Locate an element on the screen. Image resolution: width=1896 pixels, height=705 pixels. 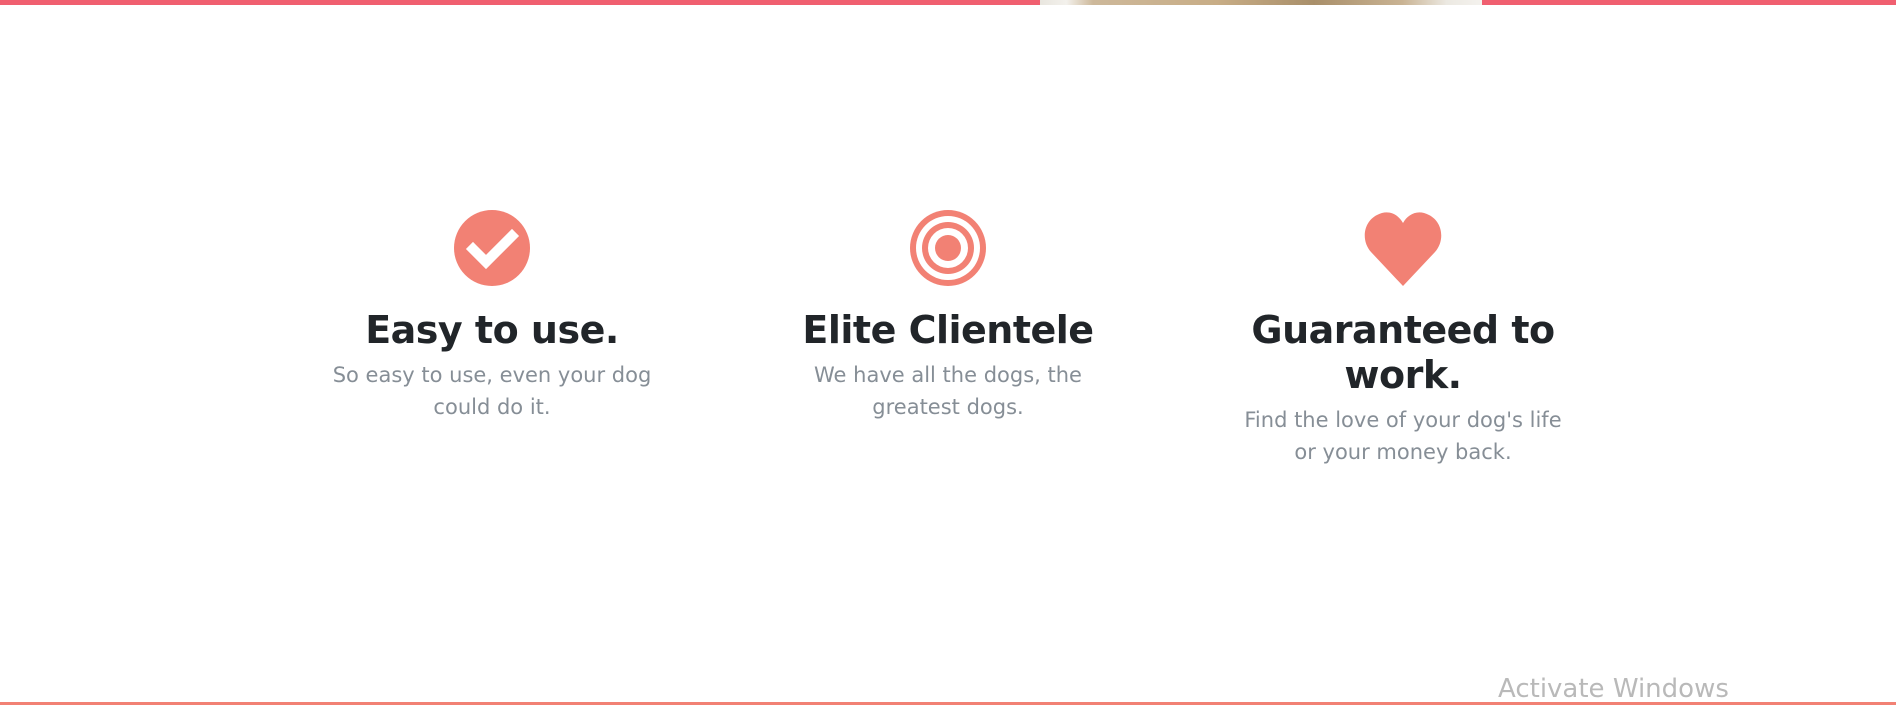
top-accent-strip is located at coordinates (948, 2).